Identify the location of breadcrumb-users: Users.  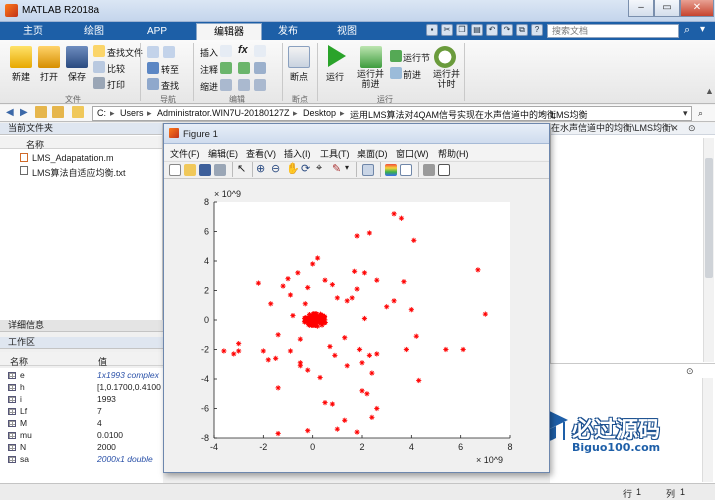
(132, 113).